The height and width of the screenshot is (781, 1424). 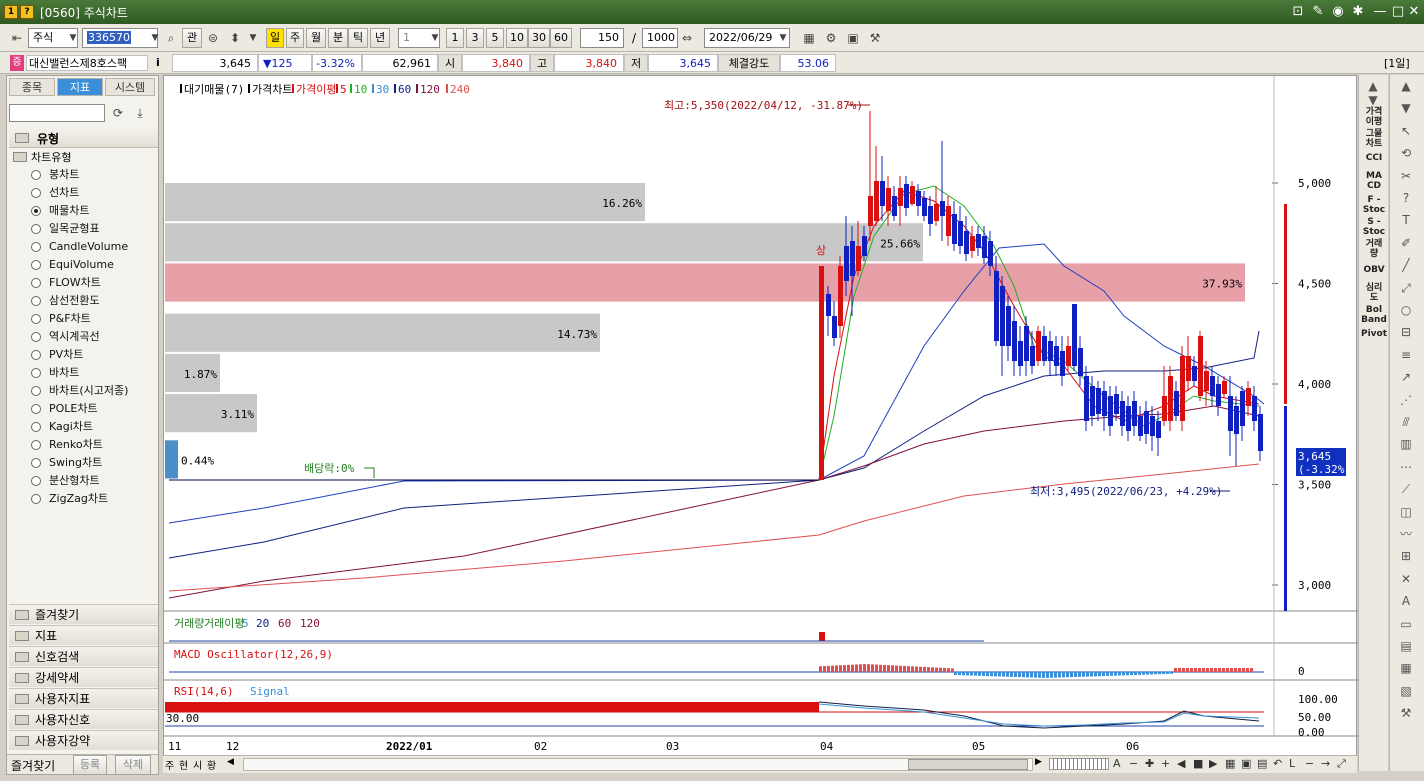 What do you see at coordinates (83, 677) in the screenshot?
I see `category-item: 강세약세` at bounding box center [83, 677].